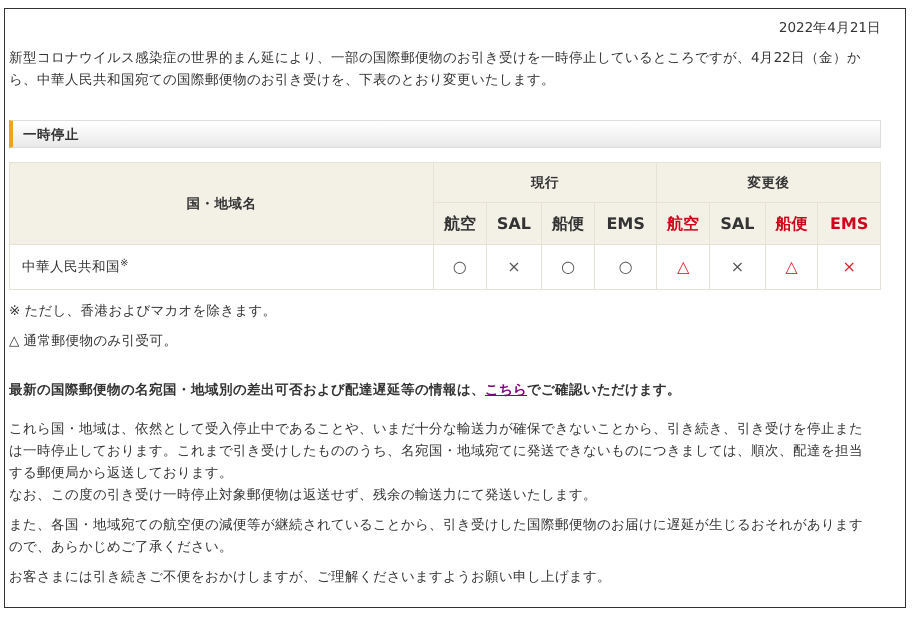  What do you see at coordinates (768, 182) in the screenshot?
I see `group-header: 変更後` at bounding box center [768, 182].